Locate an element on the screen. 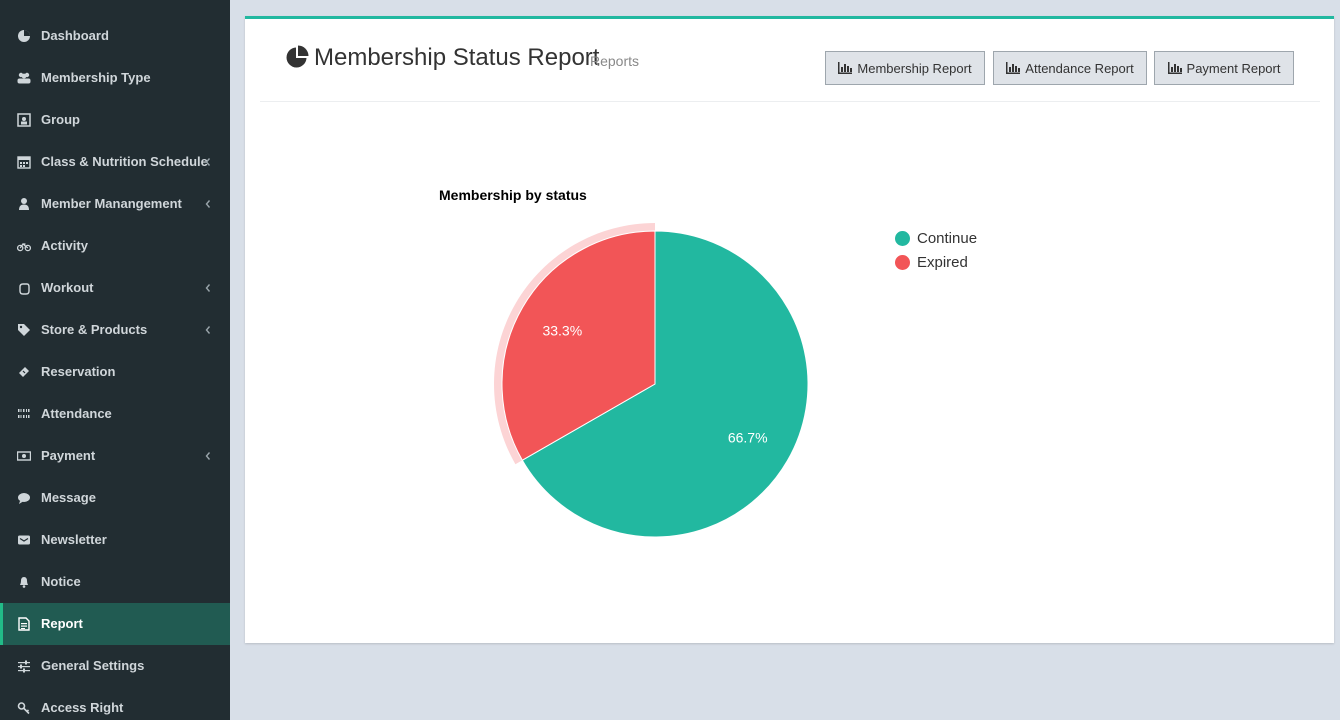 Image resolution: width=1340 pixels, height=720 pixels. sidebar-item-label: Message is located at coordinates (68, 497).